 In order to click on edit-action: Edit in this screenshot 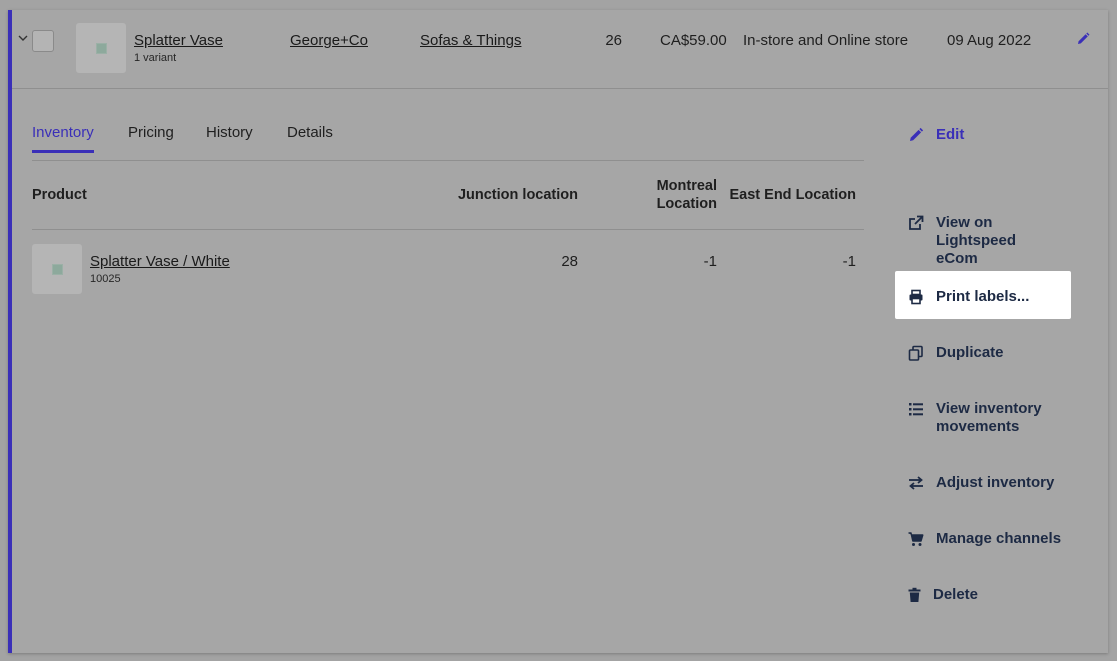, I will do `click(982, 135)`.